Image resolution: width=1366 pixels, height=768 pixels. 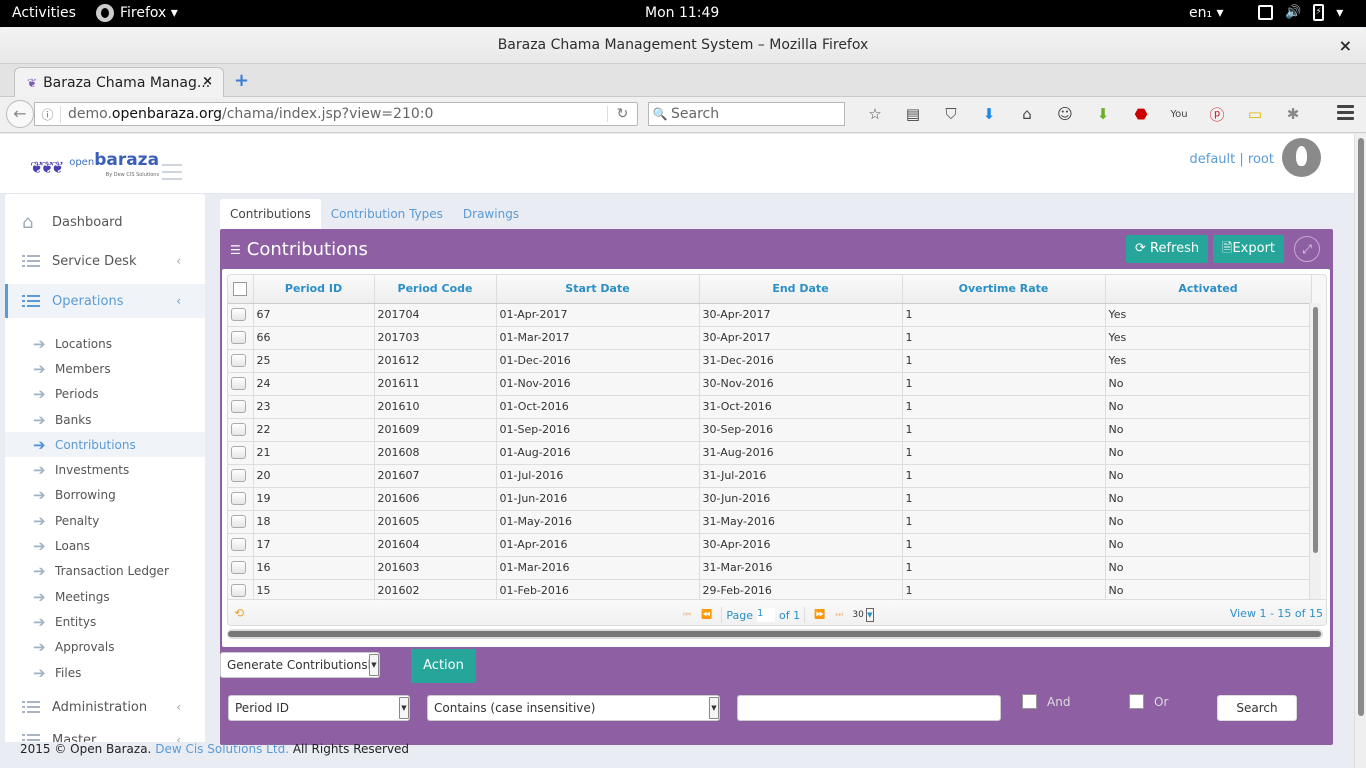 What do you see at coordinates (435, 289) in the screenshot?
I see `column-header-period-code: Period Code` at bounding box center [435, 289].